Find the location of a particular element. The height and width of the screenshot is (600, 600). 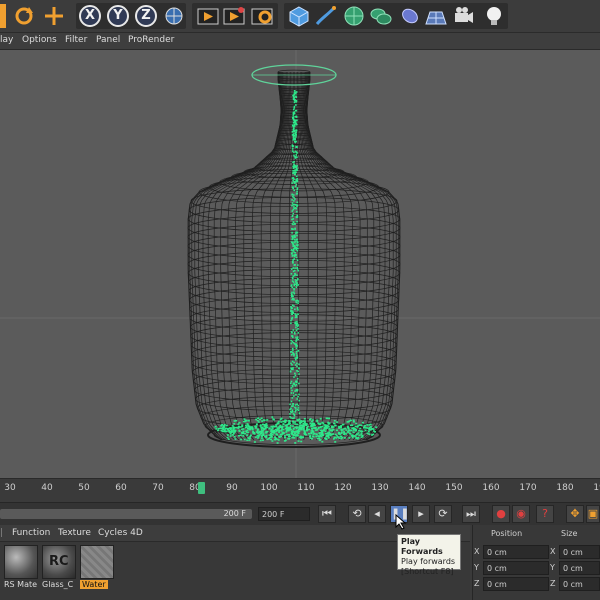

menu-panel: Panel is located at coordinates (108, 40).